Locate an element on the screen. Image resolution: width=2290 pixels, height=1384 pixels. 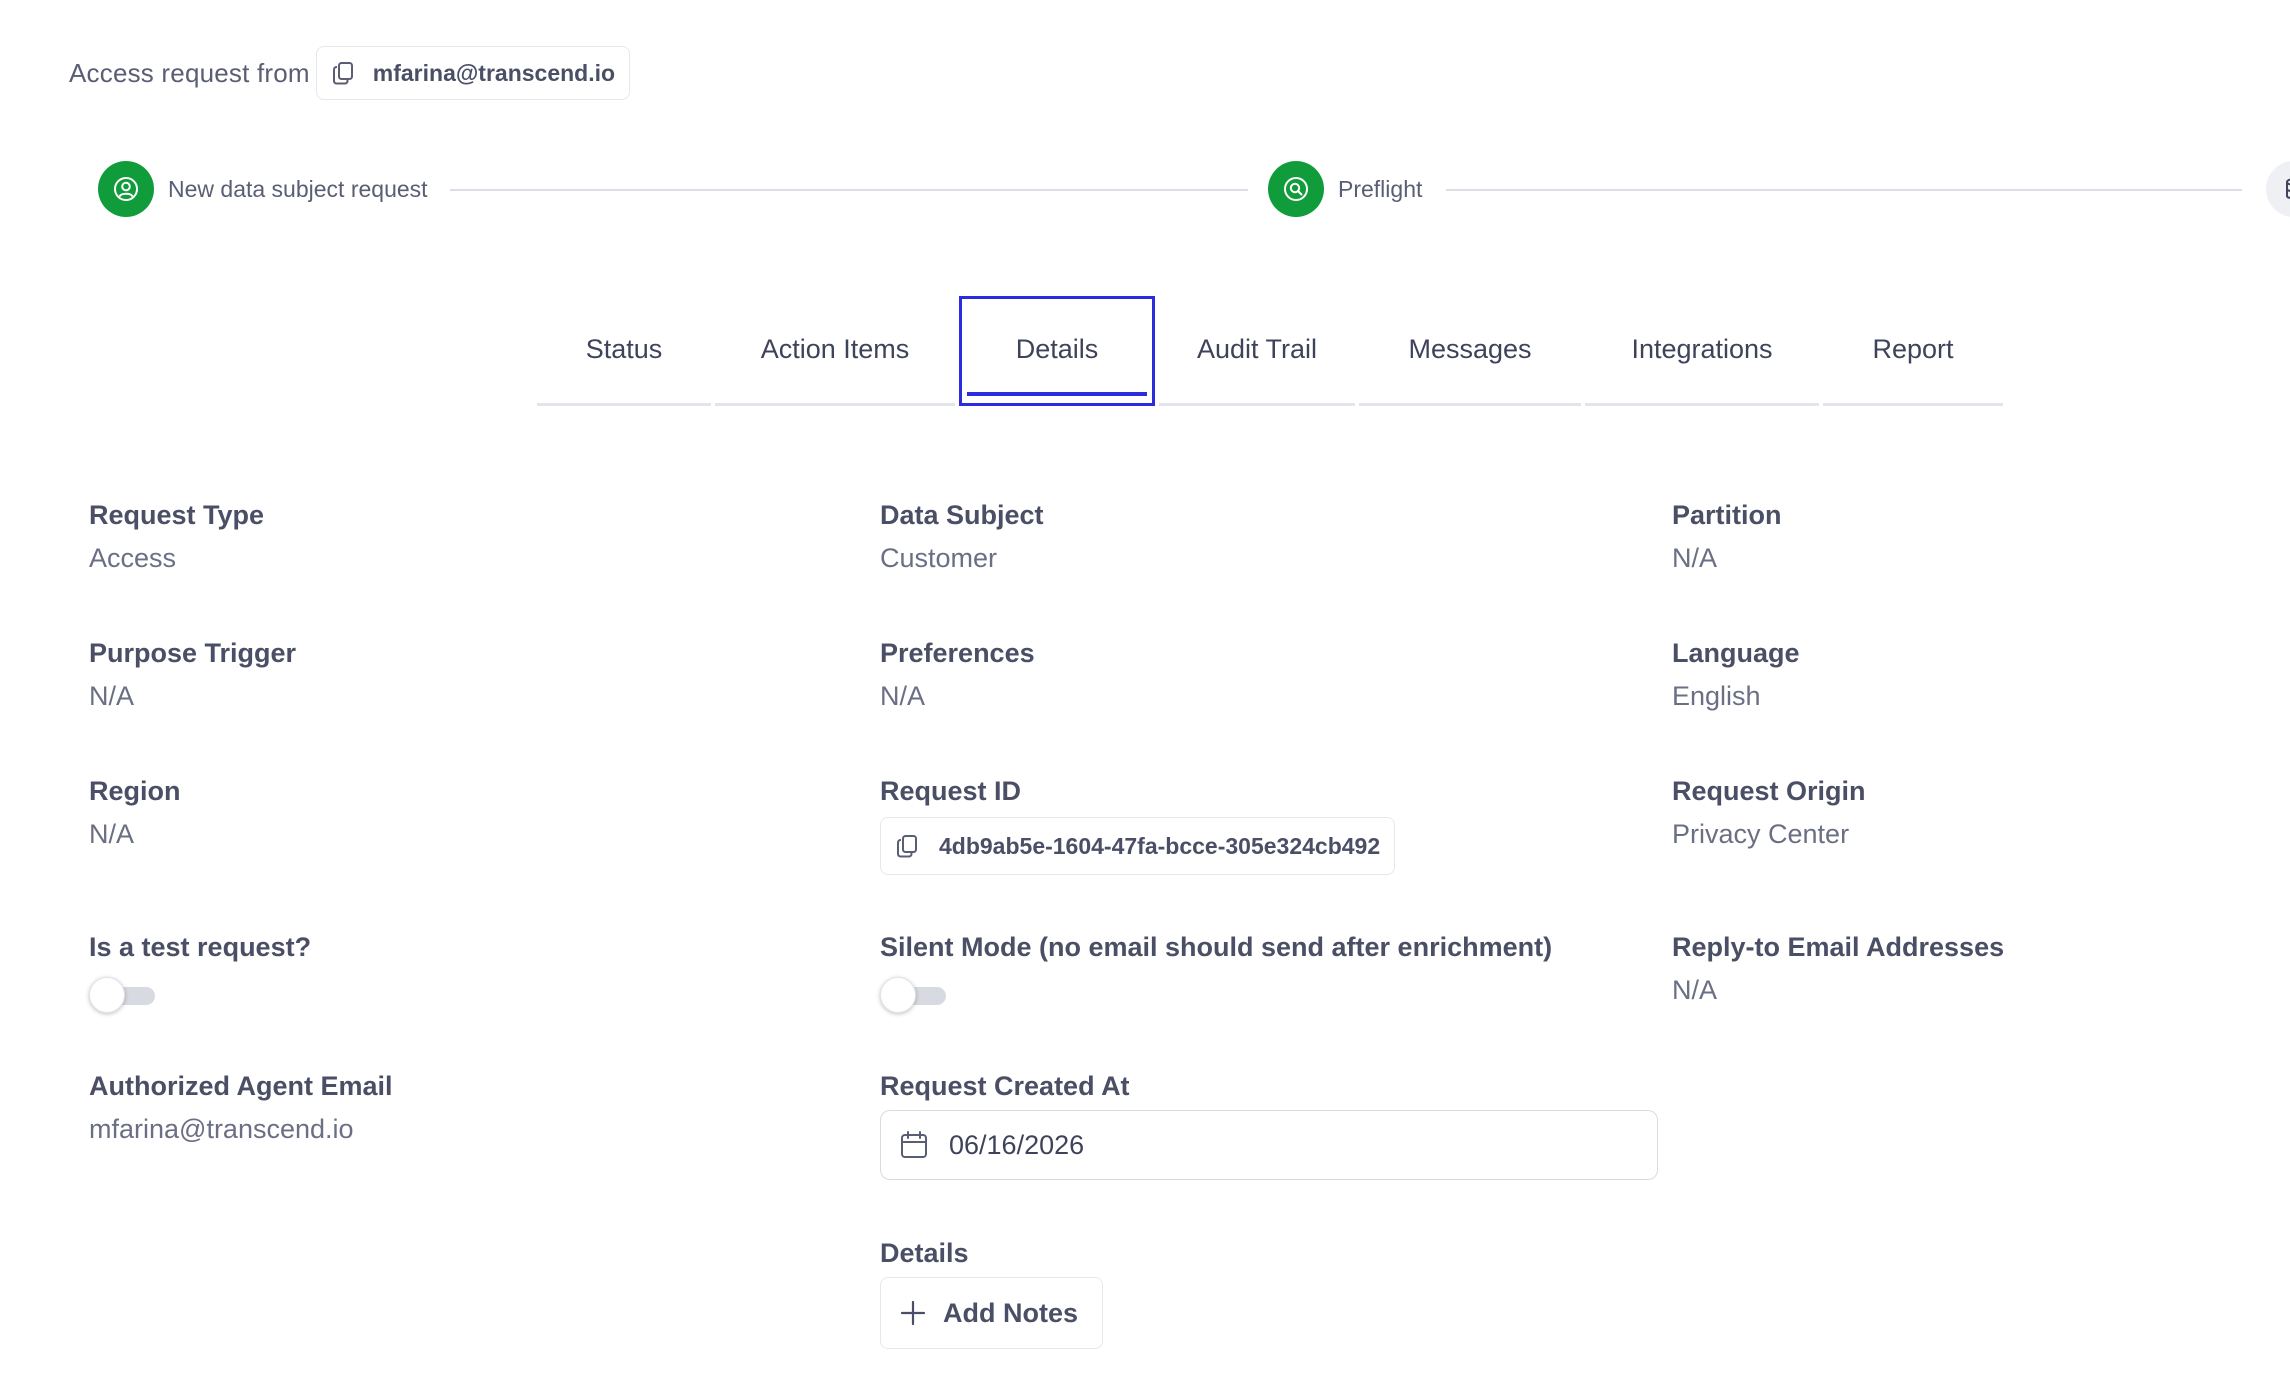
request-id-value: 4db9ab5e-1604-47fa-bcce-305e324cb492 is located at coordinates (1160, 845).